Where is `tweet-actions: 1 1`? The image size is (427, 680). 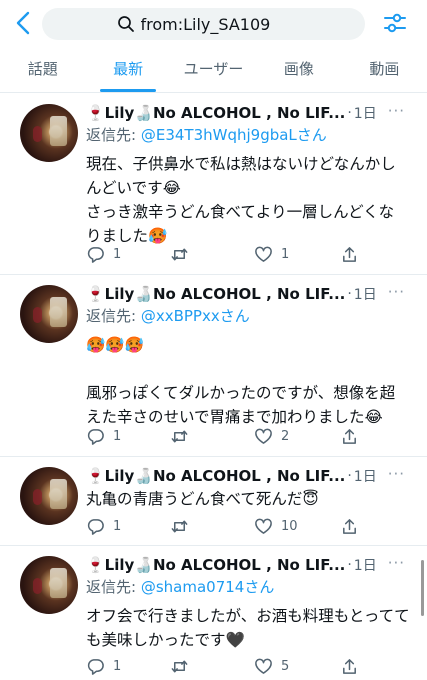 tweet-actions: 1 1 is located at coordinates (249, 254).